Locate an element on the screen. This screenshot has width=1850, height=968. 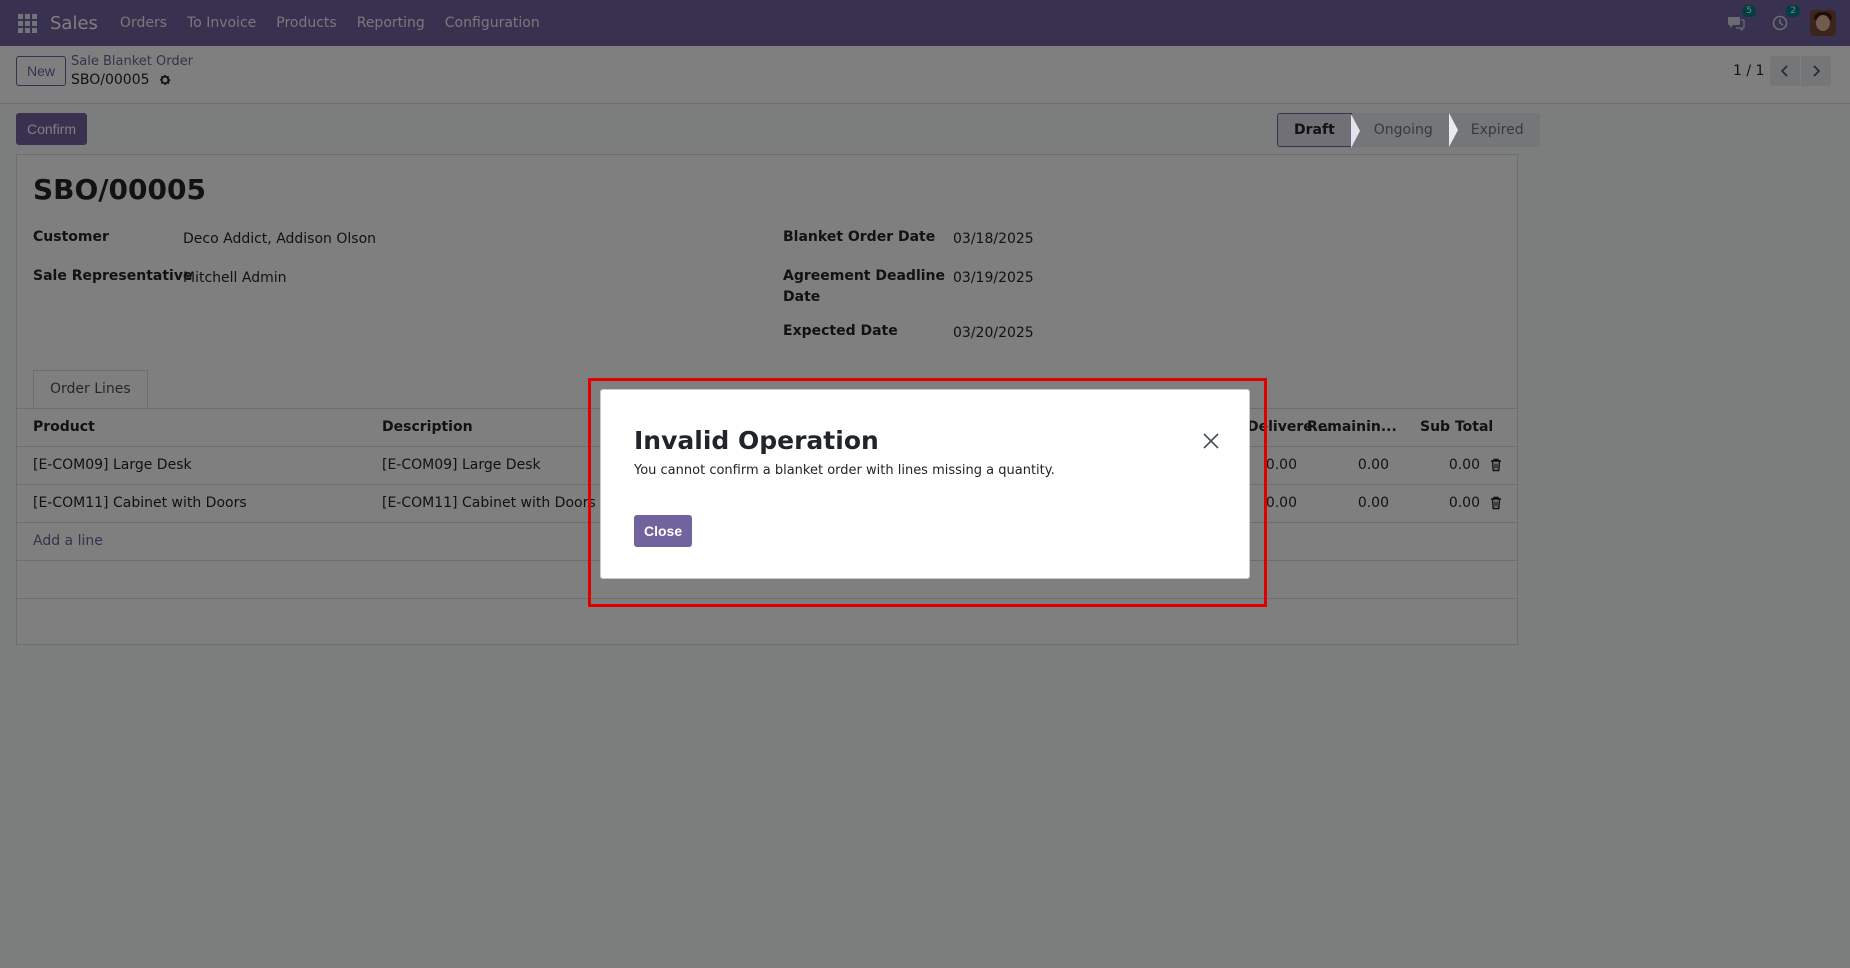
dialog-title: Invalid Operation is located at coordinates (756, 440).